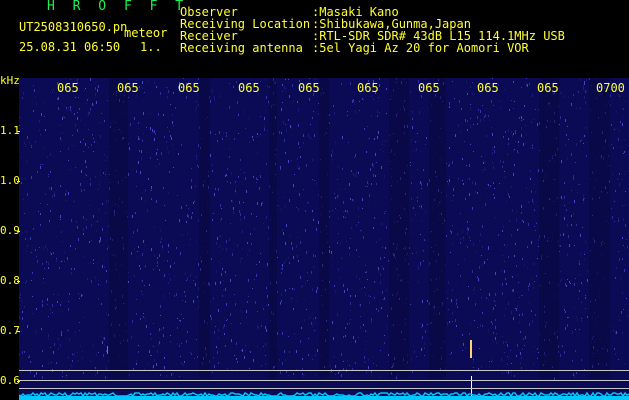 The width and height of the screenshot is (629, 400). I want to click on time-tick-label: 0700, so click(610, 88).